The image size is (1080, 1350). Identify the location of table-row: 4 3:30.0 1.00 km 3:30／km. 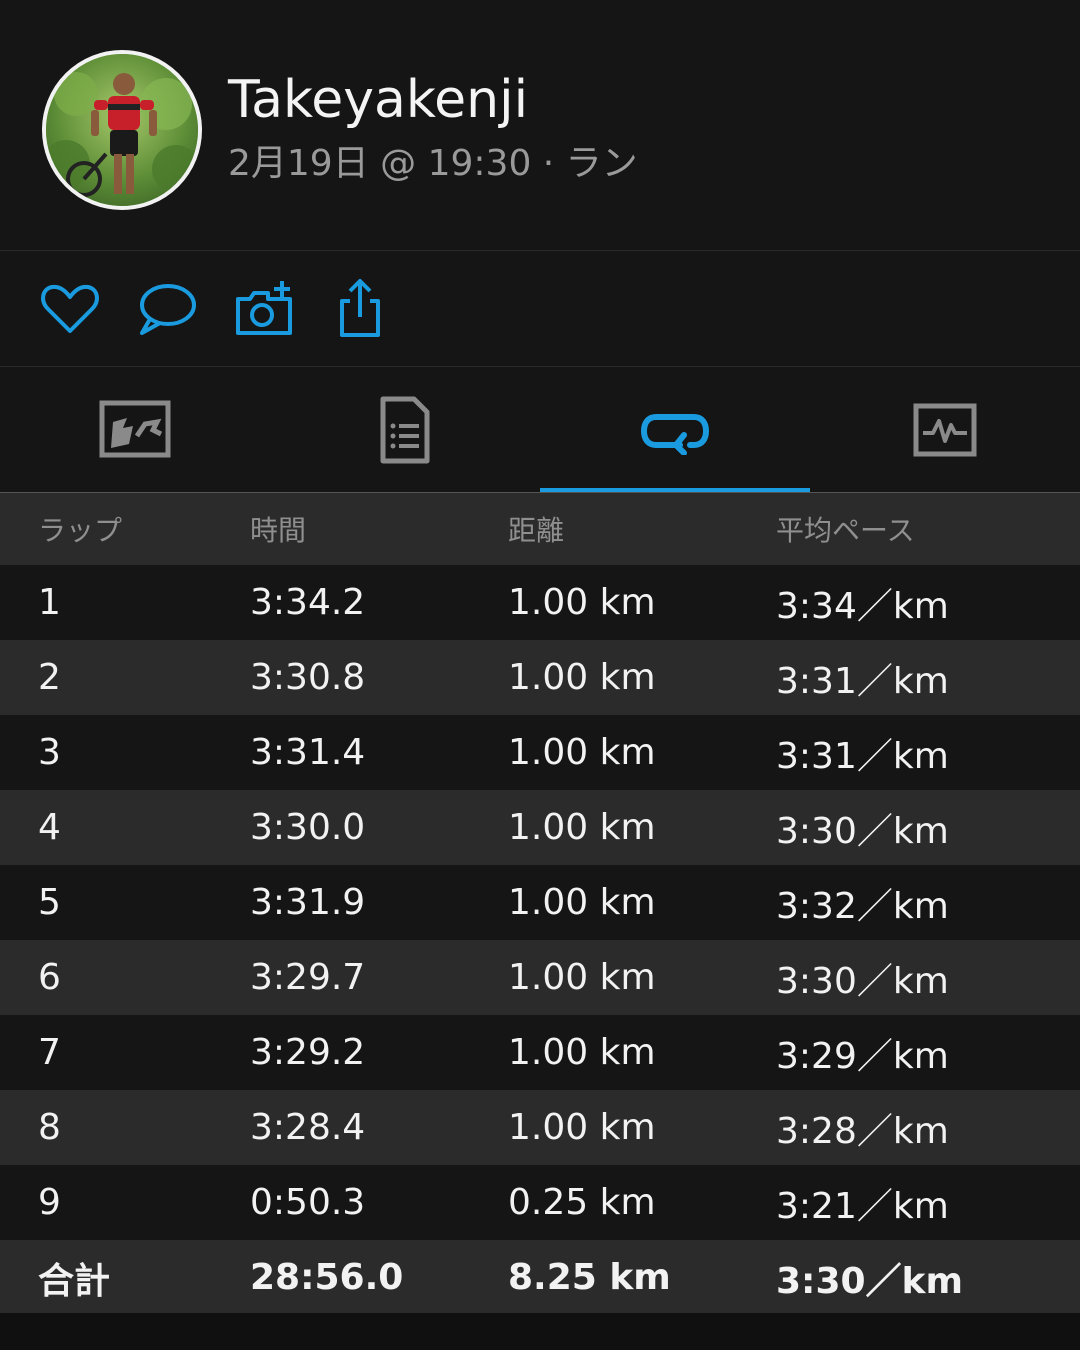
(540, 827).